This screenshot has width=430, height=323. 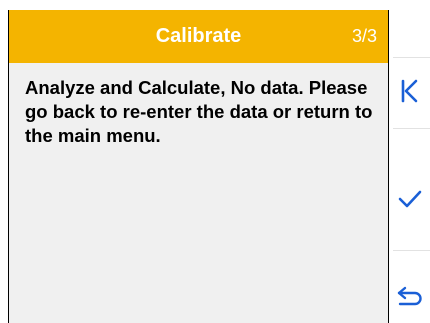 I want to click on page-title: Calibrate, so click(x=198, y=36).